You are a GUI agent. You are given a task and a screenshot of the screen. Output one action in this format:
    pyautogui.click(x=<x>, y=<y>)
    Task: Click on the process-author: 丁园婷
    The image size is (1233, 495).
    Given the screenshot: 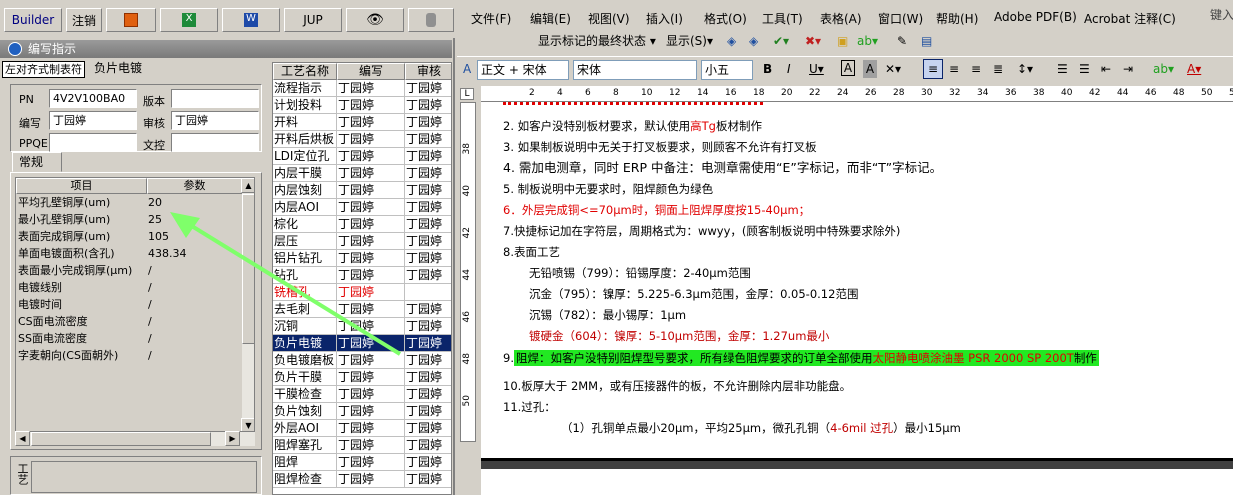 What is the action you would take?
    pyautogui.click(x=371, y=377)
    